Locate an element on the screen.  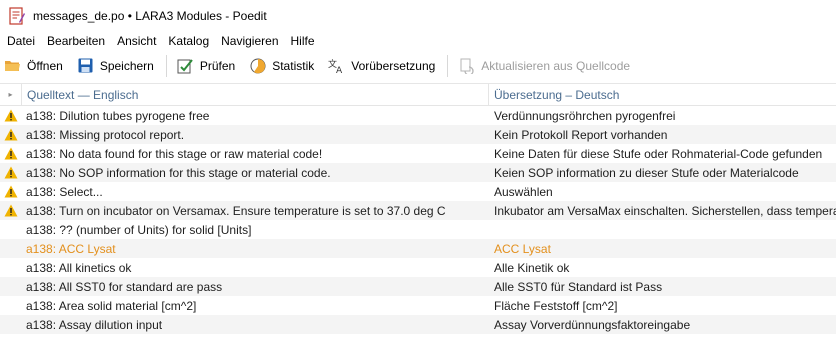
menu-navigieren: Navigieren is located at coordinates (249, 41).